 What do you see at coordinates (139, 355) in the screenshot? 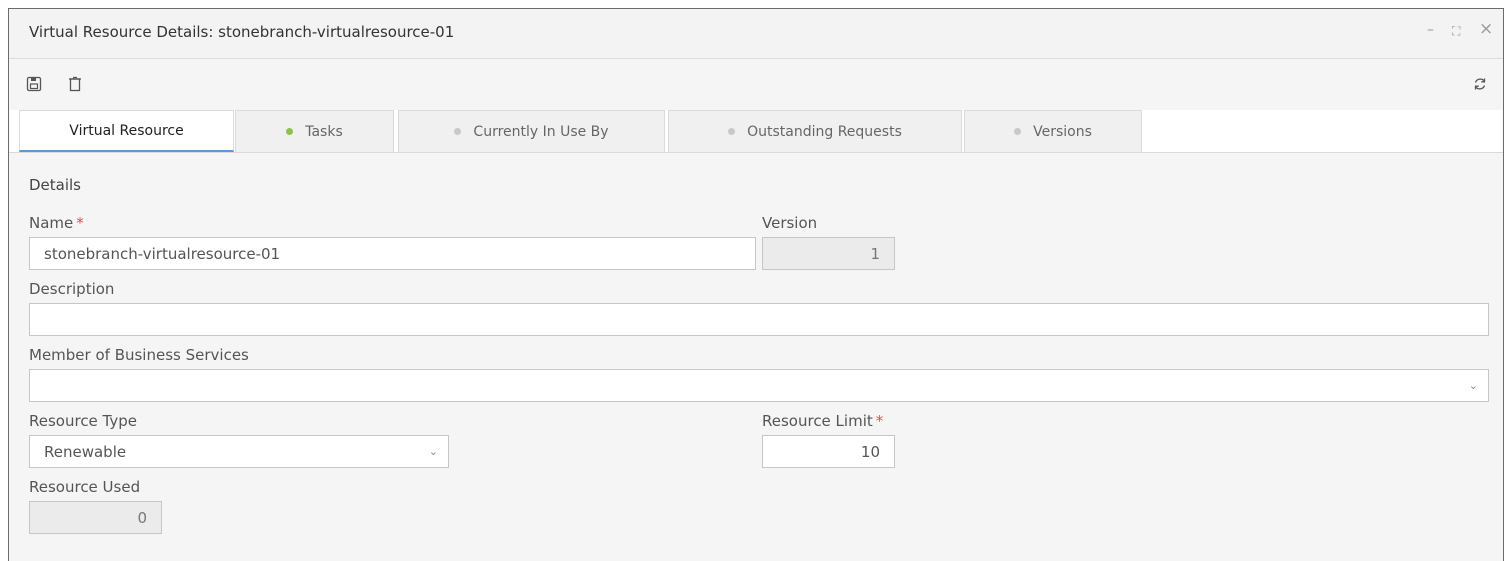
I see `member-of-business-services-label: Member of Business Services` at bounding box center [139, 355].